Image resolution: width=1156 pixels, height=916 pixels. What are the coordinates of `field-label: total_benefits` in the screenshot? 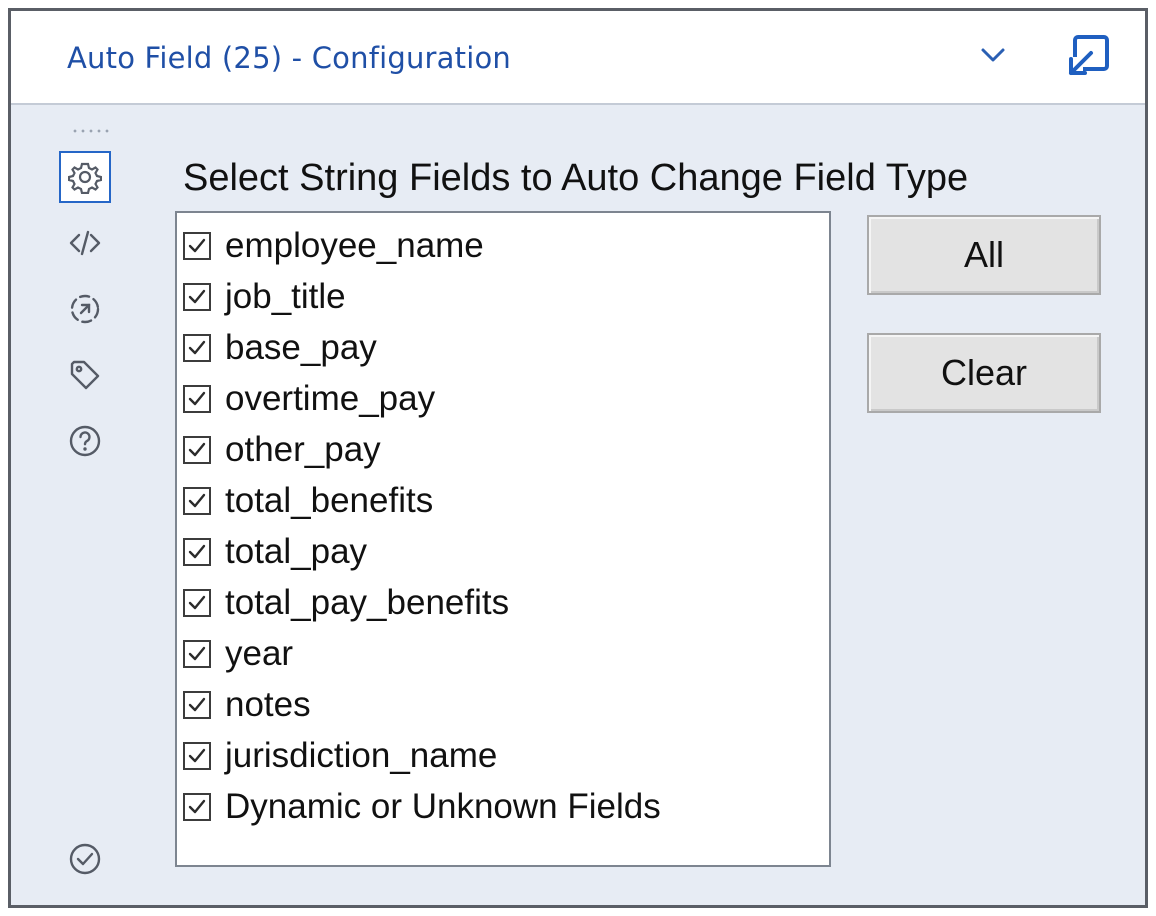 It's located at (329, 500).